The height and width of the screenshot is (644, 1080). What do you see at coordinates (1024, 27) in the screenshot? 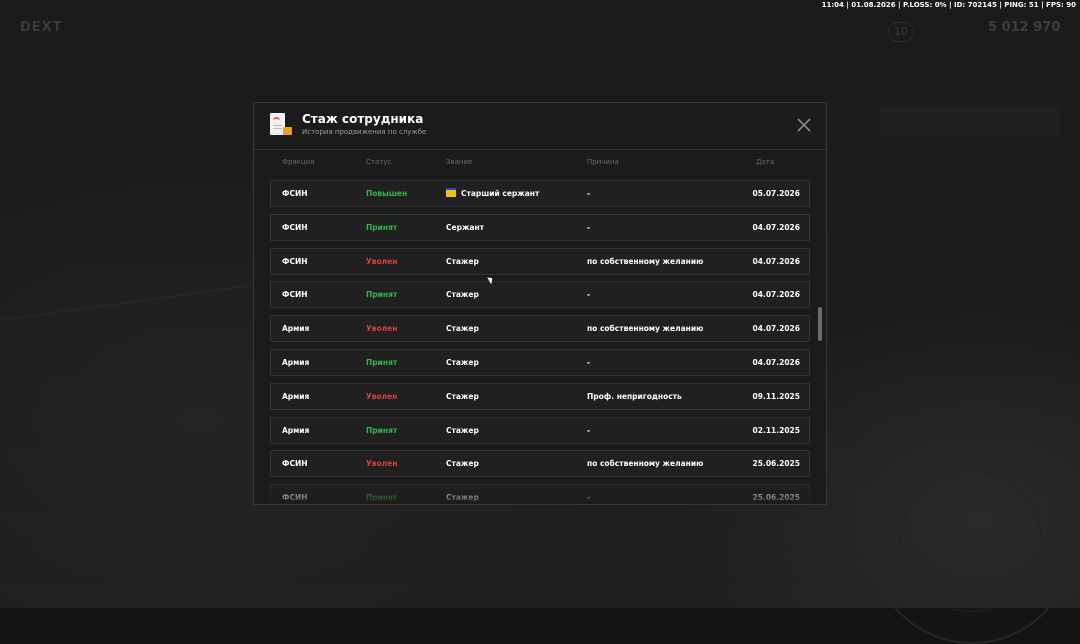
I see `money-display: 5 012 970` at bounding box center [1024, 27].